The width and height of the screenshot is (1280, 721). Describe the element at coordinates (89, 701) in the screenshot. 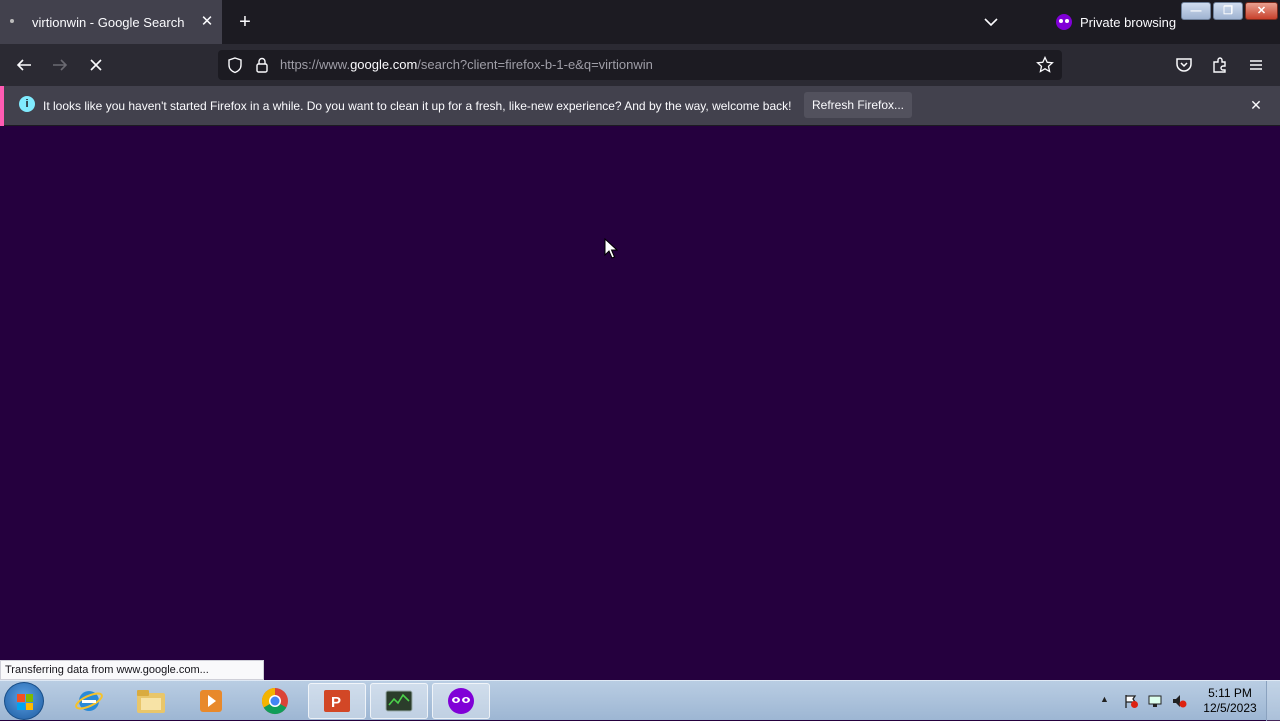

I see `internet-explorer-icon` at that location.